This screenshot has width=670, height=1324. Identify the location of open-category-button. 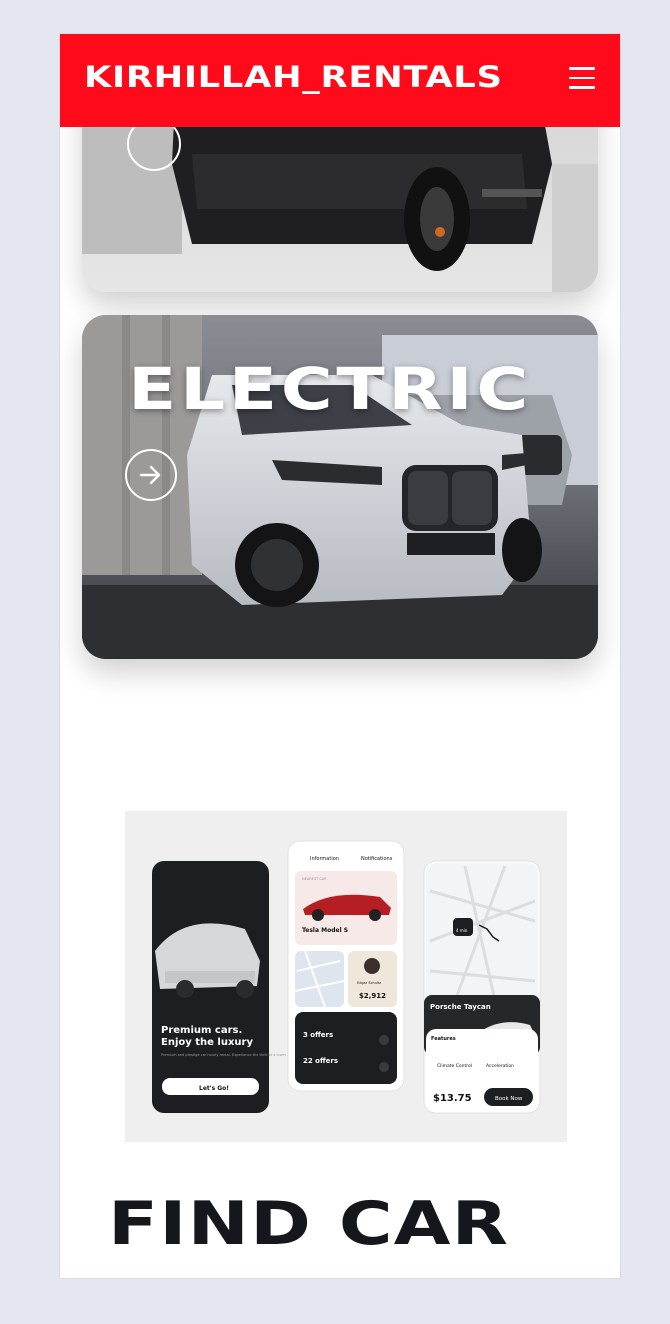
(151, 475).